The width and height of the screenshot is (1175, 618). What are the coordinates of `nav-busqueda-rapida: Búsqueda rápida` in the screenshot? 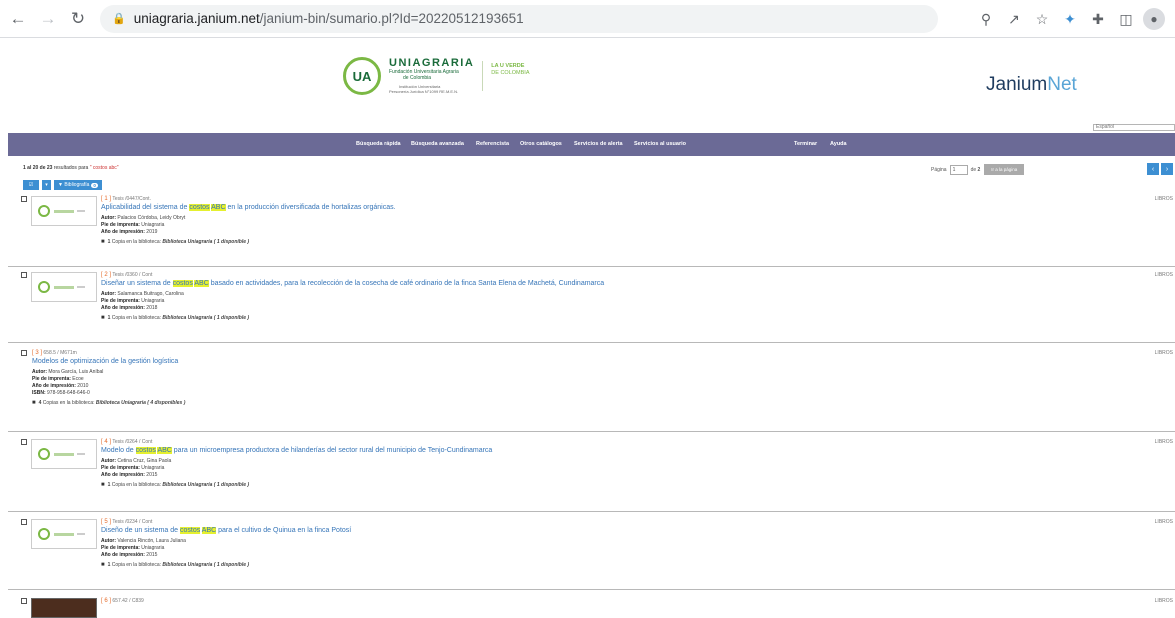 It's located at (378, 144).